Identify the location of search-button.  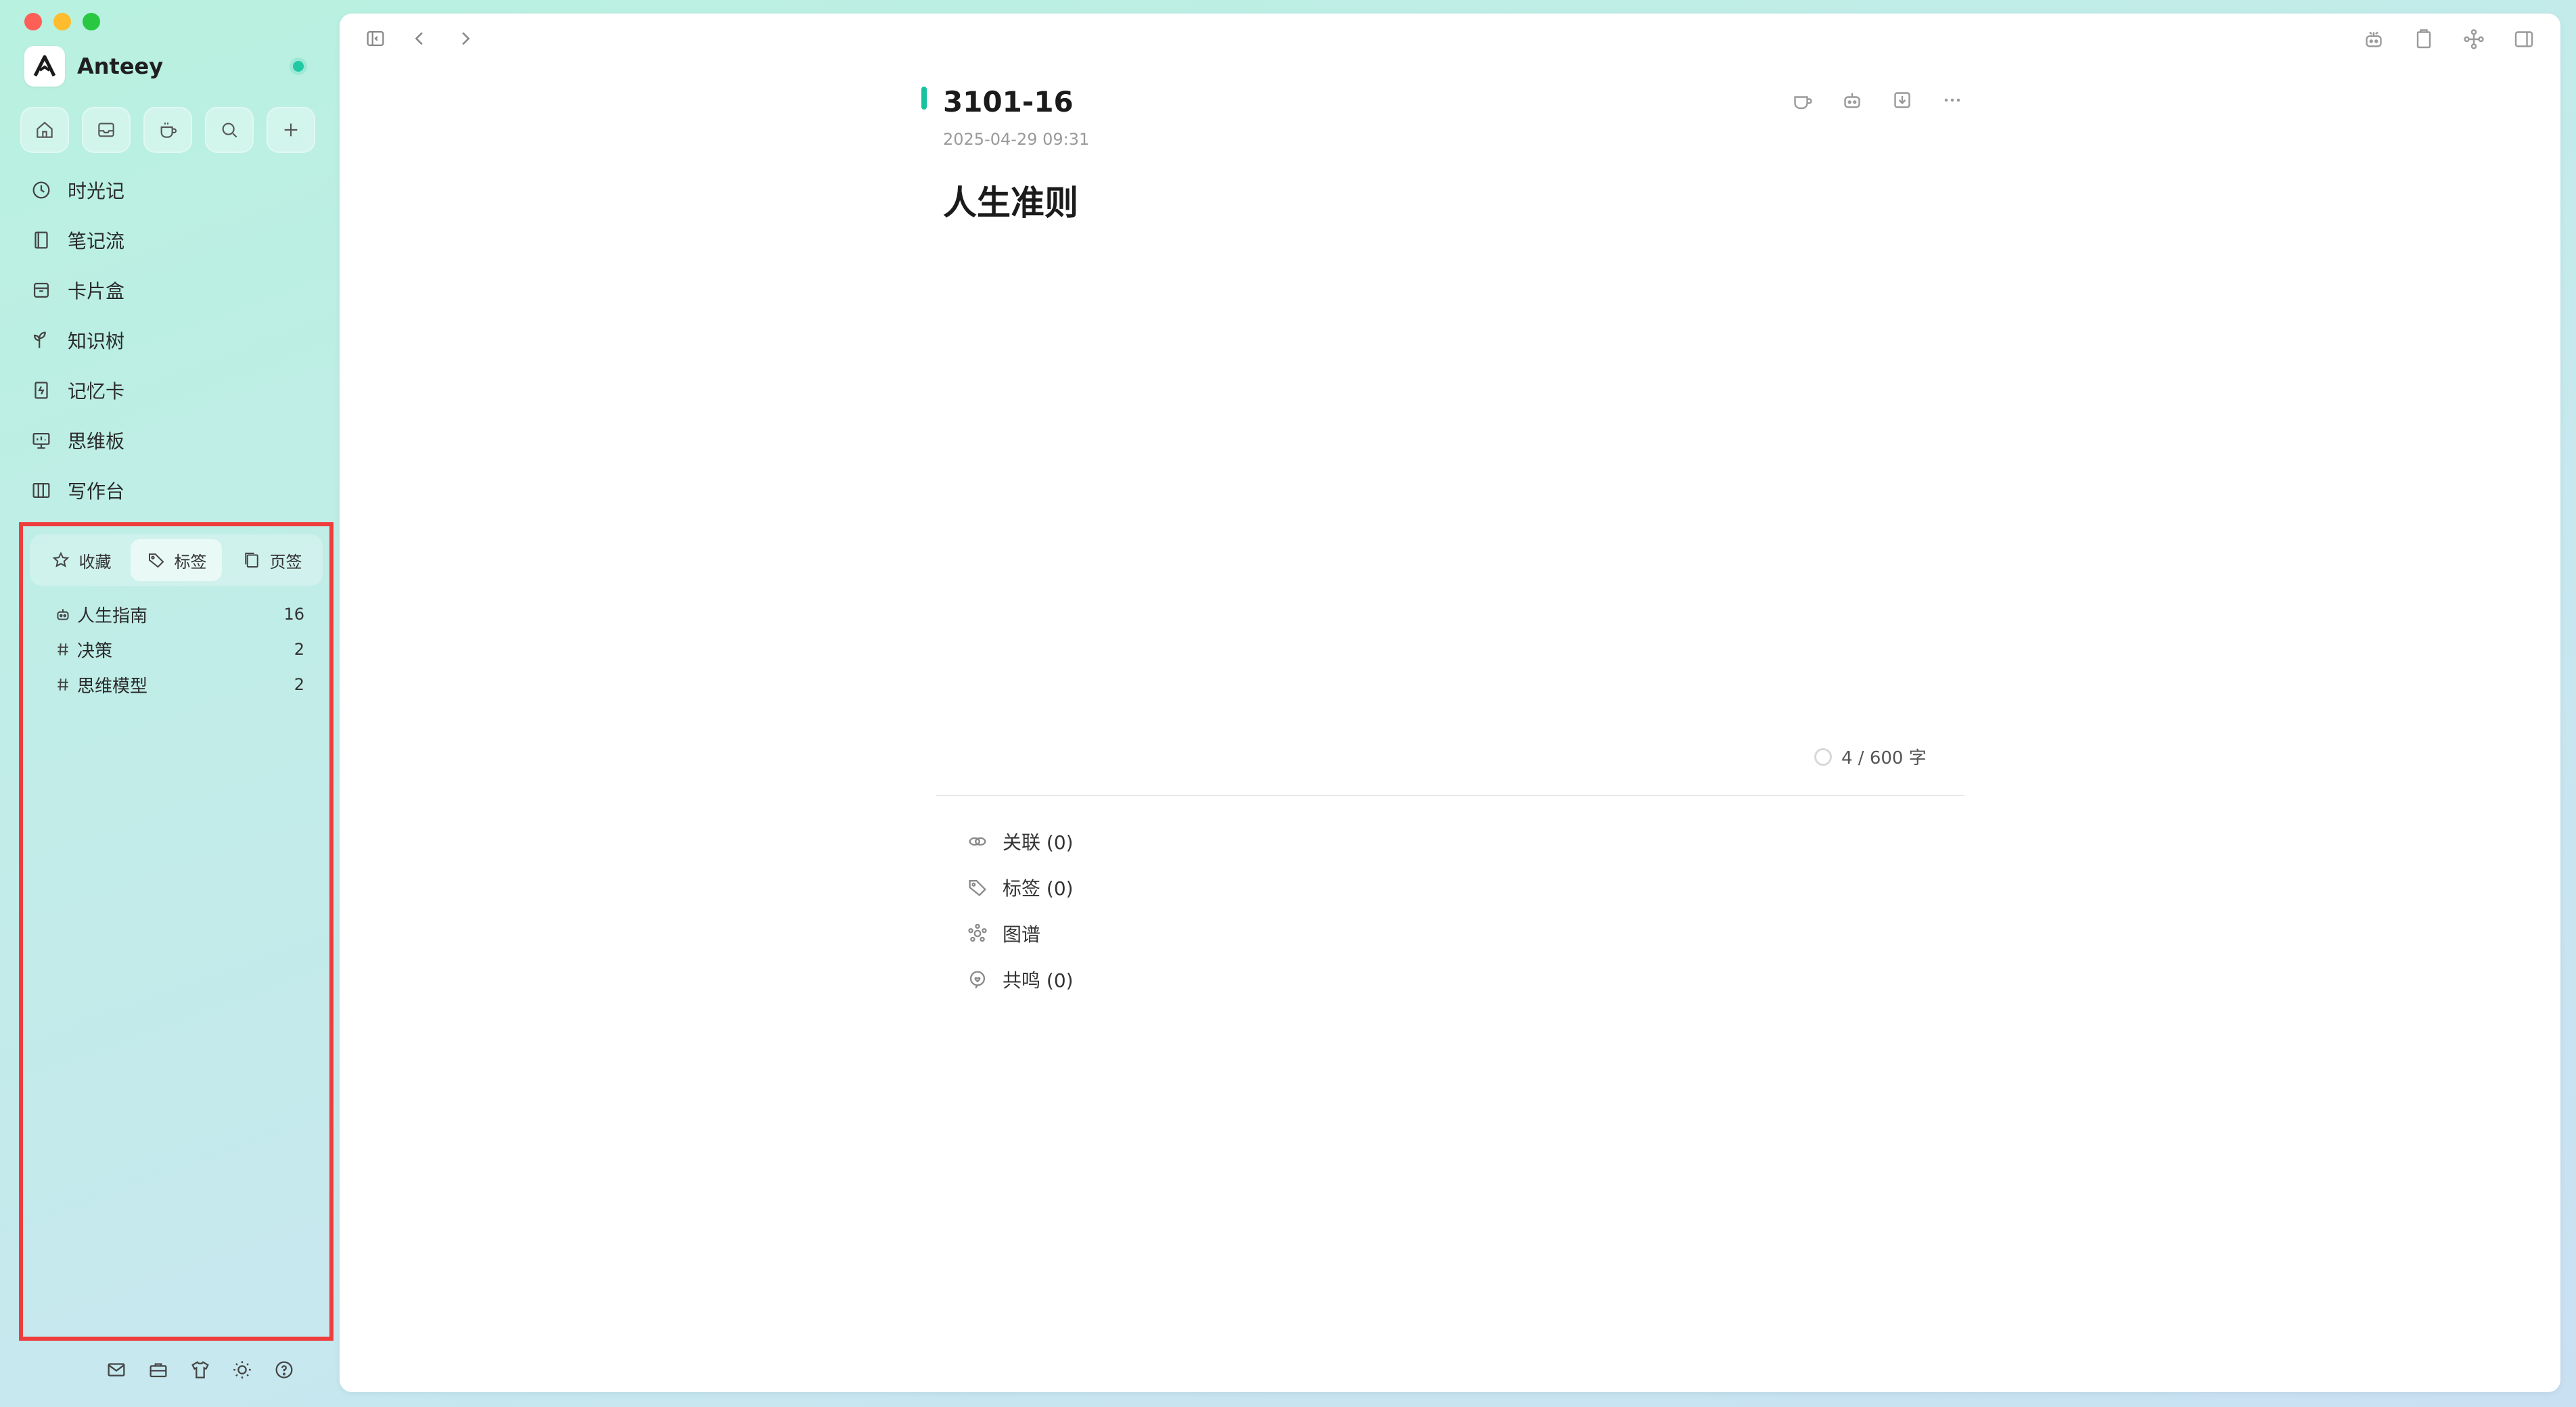
(229, 130).